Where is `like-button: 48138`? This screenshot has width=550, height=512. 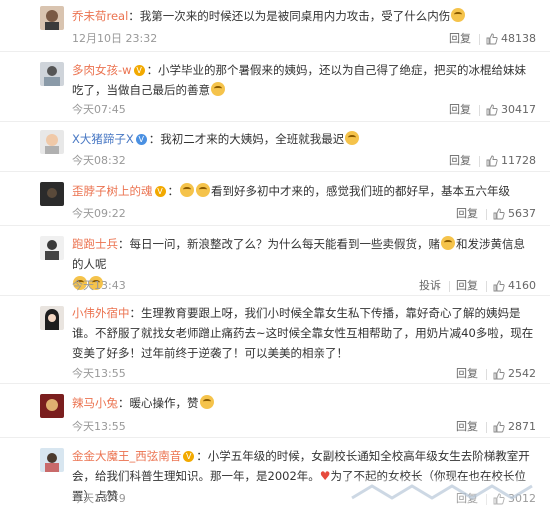 like-button: 48138 is located at coordinates (511, 39).